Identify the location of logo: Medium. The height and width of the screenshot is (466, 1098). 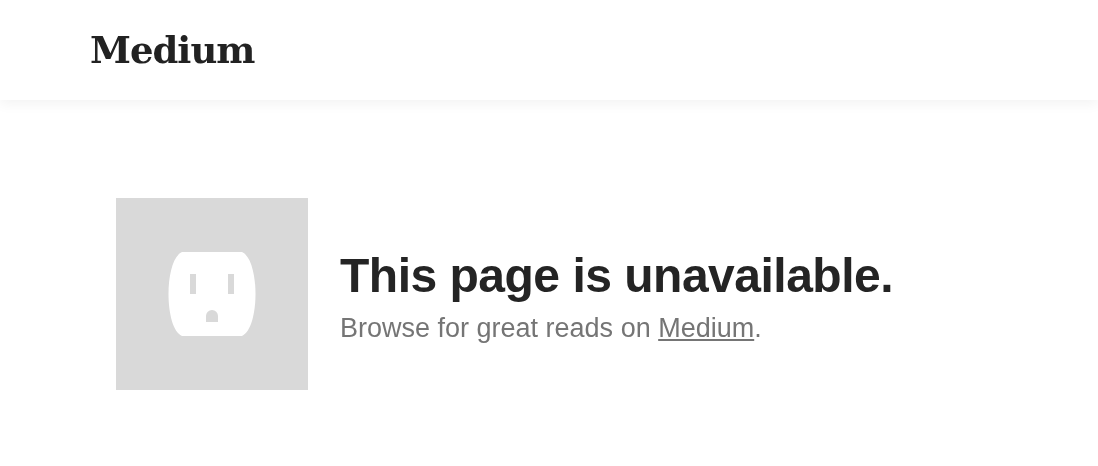
(172, 50).